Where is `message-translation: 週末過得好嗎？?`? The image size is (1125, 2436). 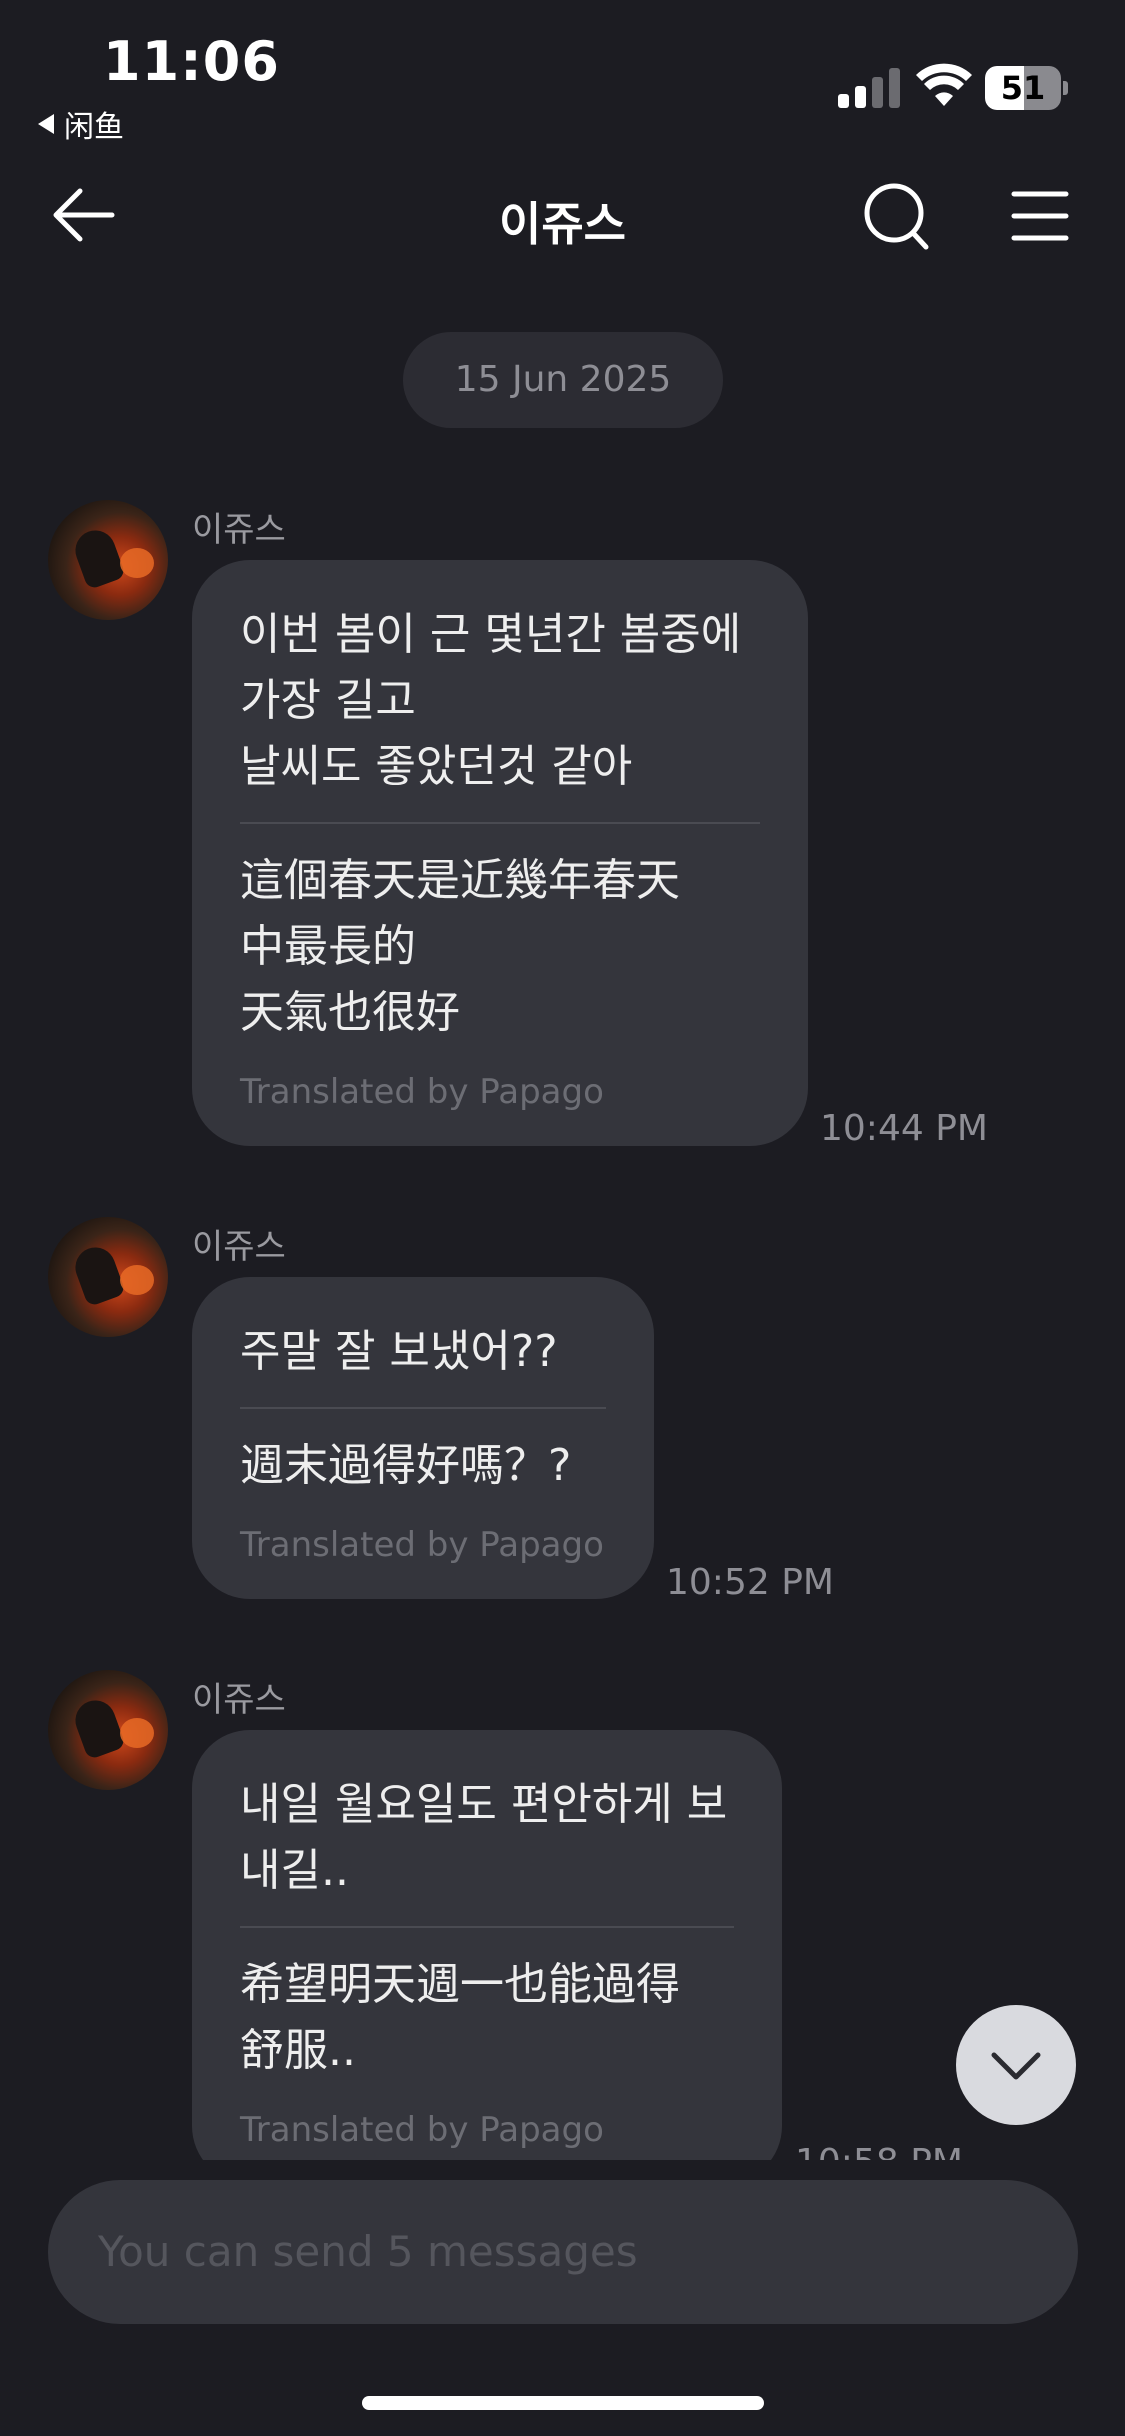
message-translation: 週末過得好嗎？? is located at coordinates (406, 1465).